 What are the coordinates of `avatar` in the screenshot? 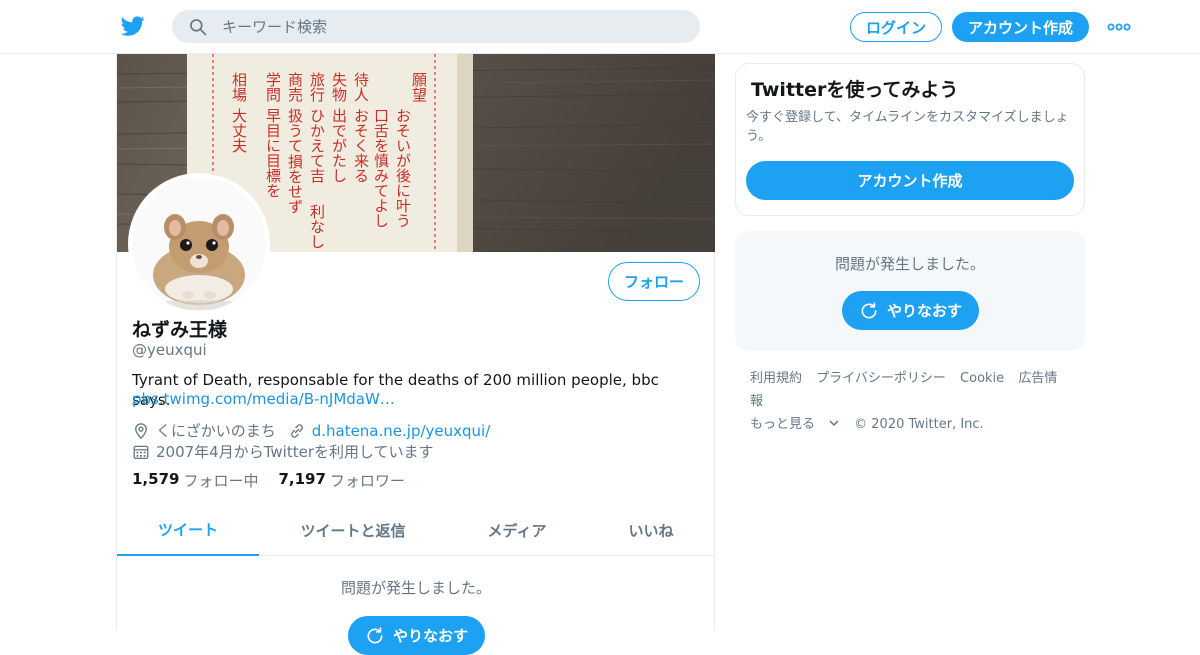 It's located at (199, 244).